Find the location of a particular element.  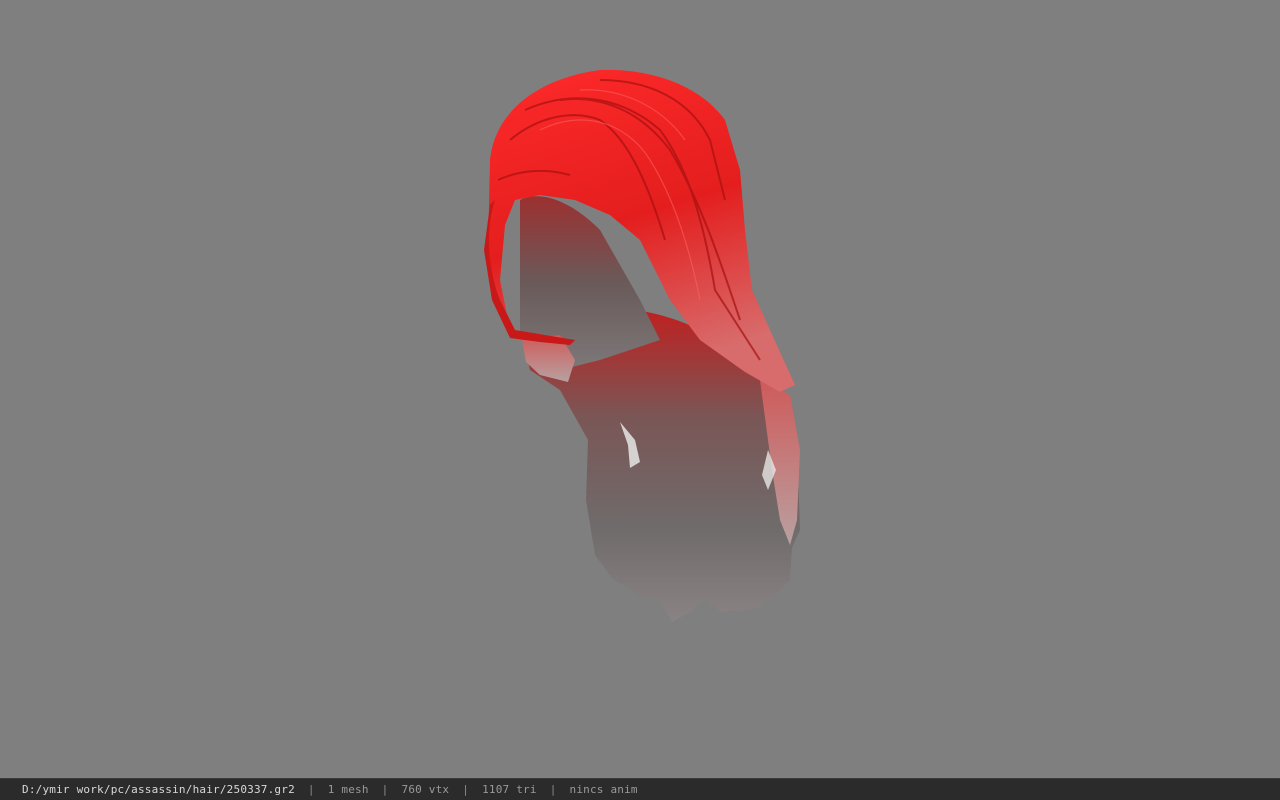

vertex-count: 760 vtx is located at coordinates (425, 789).